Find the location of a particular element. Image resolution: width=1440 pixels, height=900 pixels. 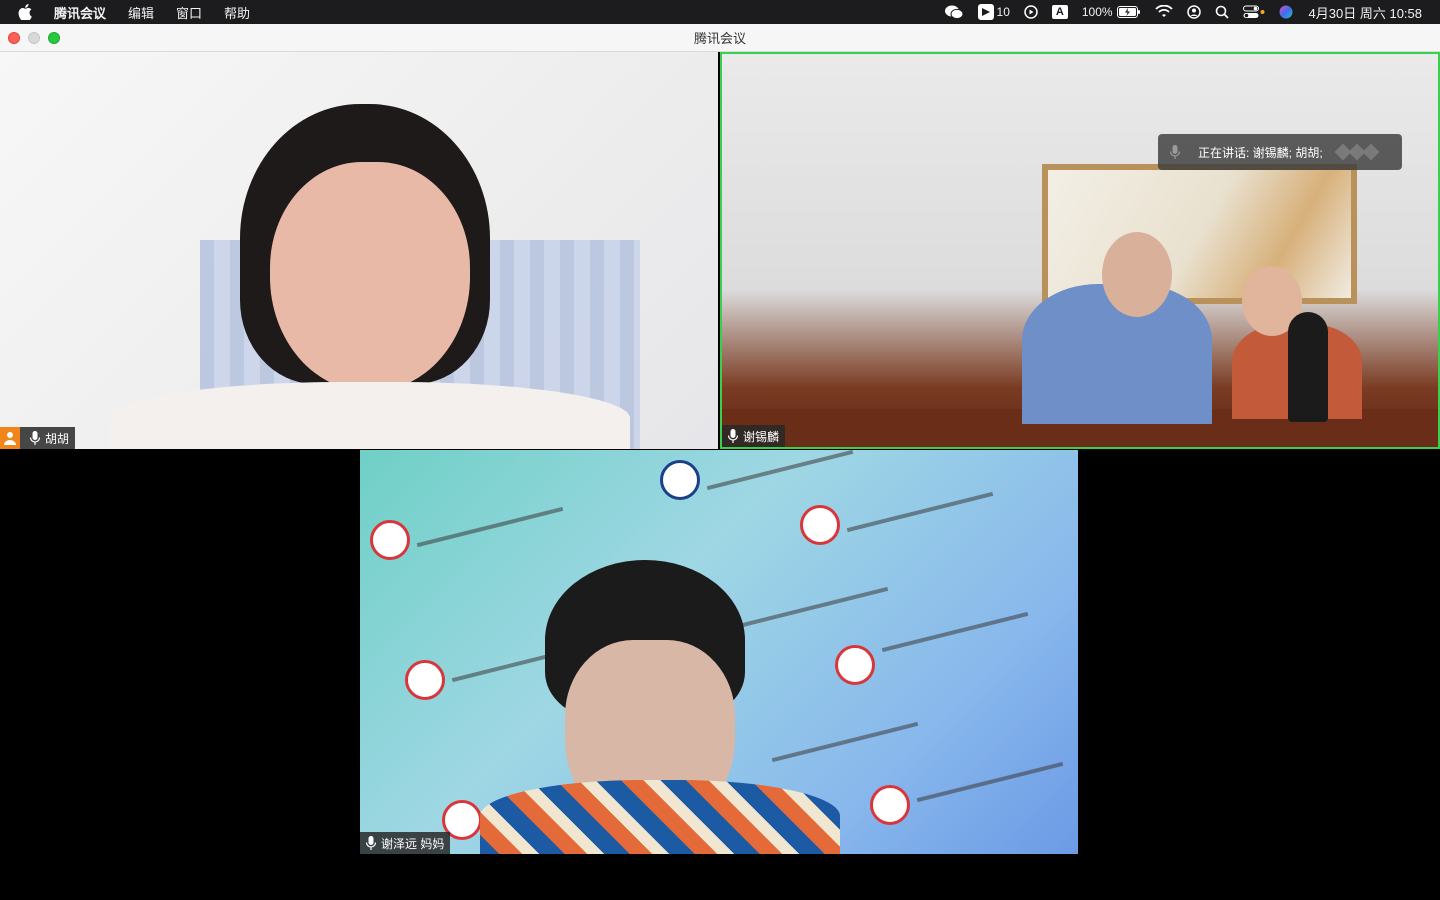

minimize-button is located at coordinates (34, 38).